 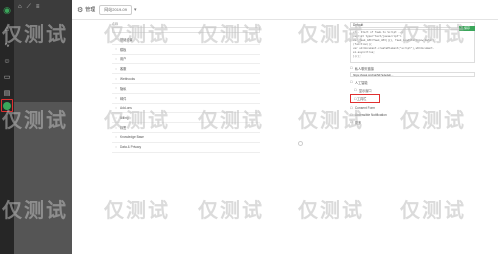 What do you see at coordinates (186, 138) in the screenshot?
I see `list-item: ○ Knowledge Base` at bounding box center [186, 138].